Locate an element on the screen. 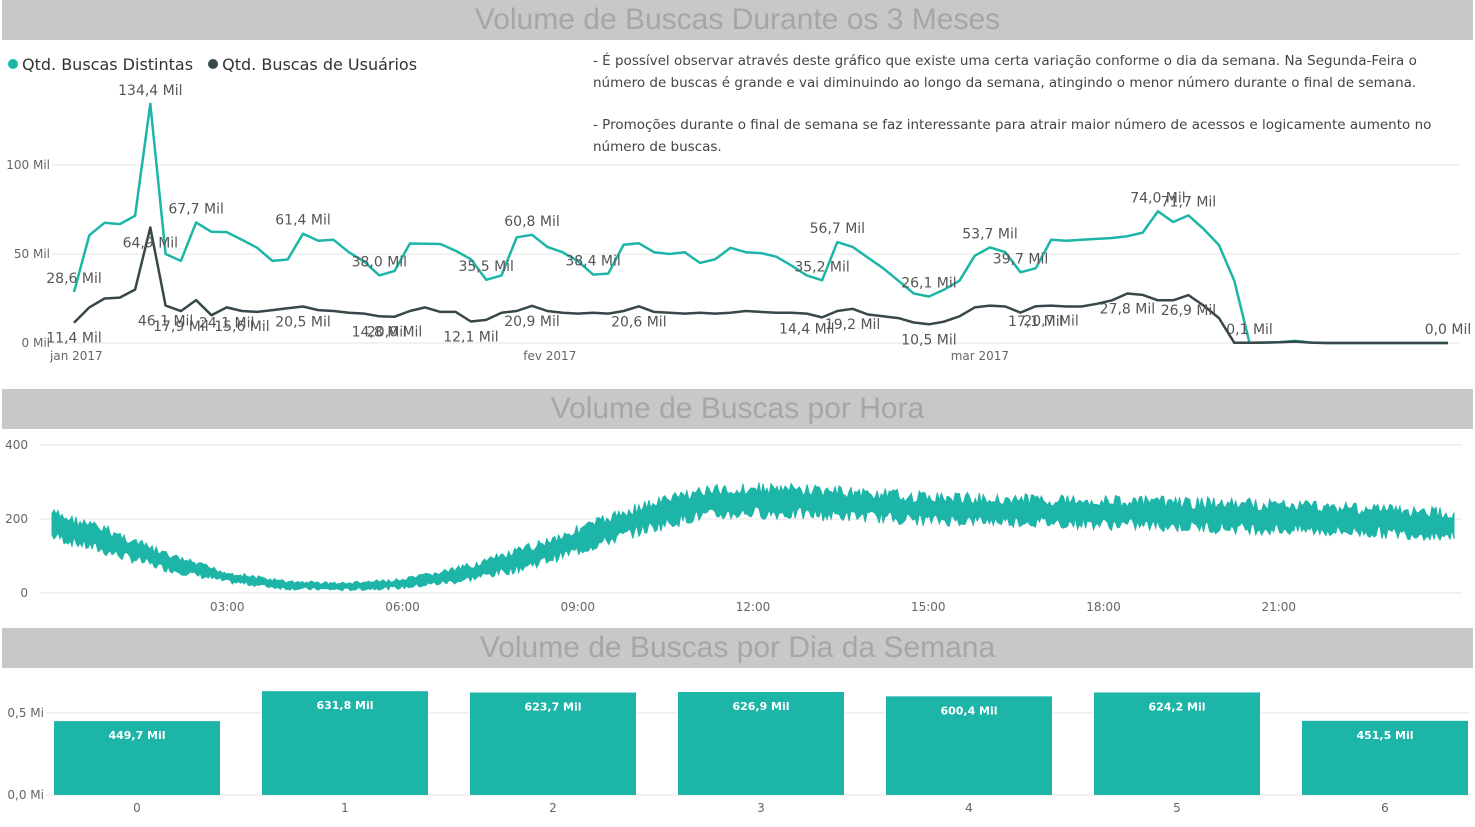 The height and width of the screenshot is (827, 1475). bar-value-label-4: 600,4 Mil is located at coordinates (968, 710).